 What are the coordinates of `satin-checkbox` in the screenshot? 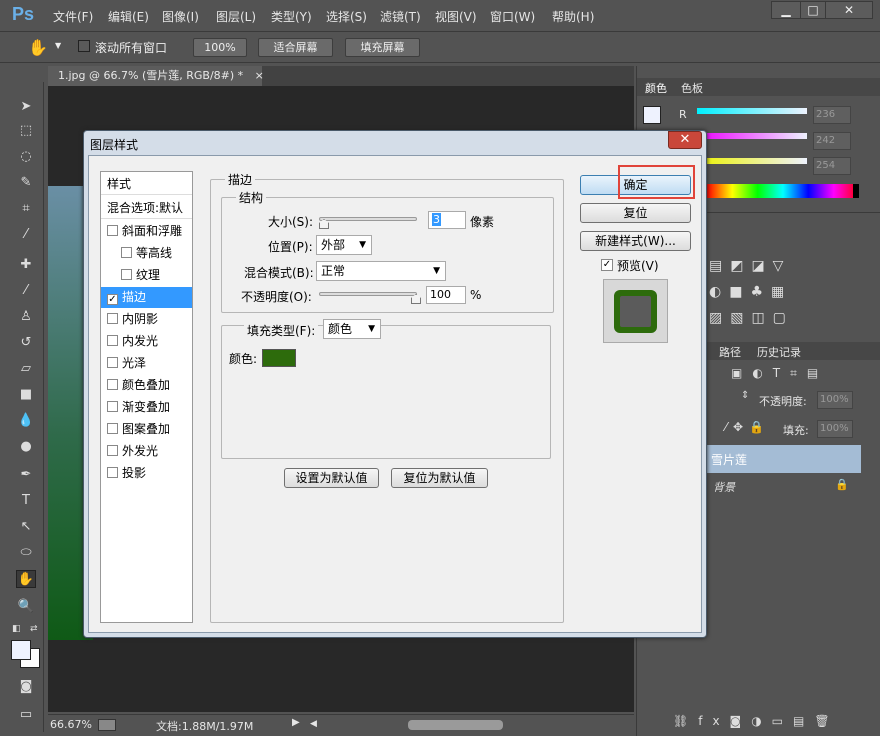 It's located at (112, 362).